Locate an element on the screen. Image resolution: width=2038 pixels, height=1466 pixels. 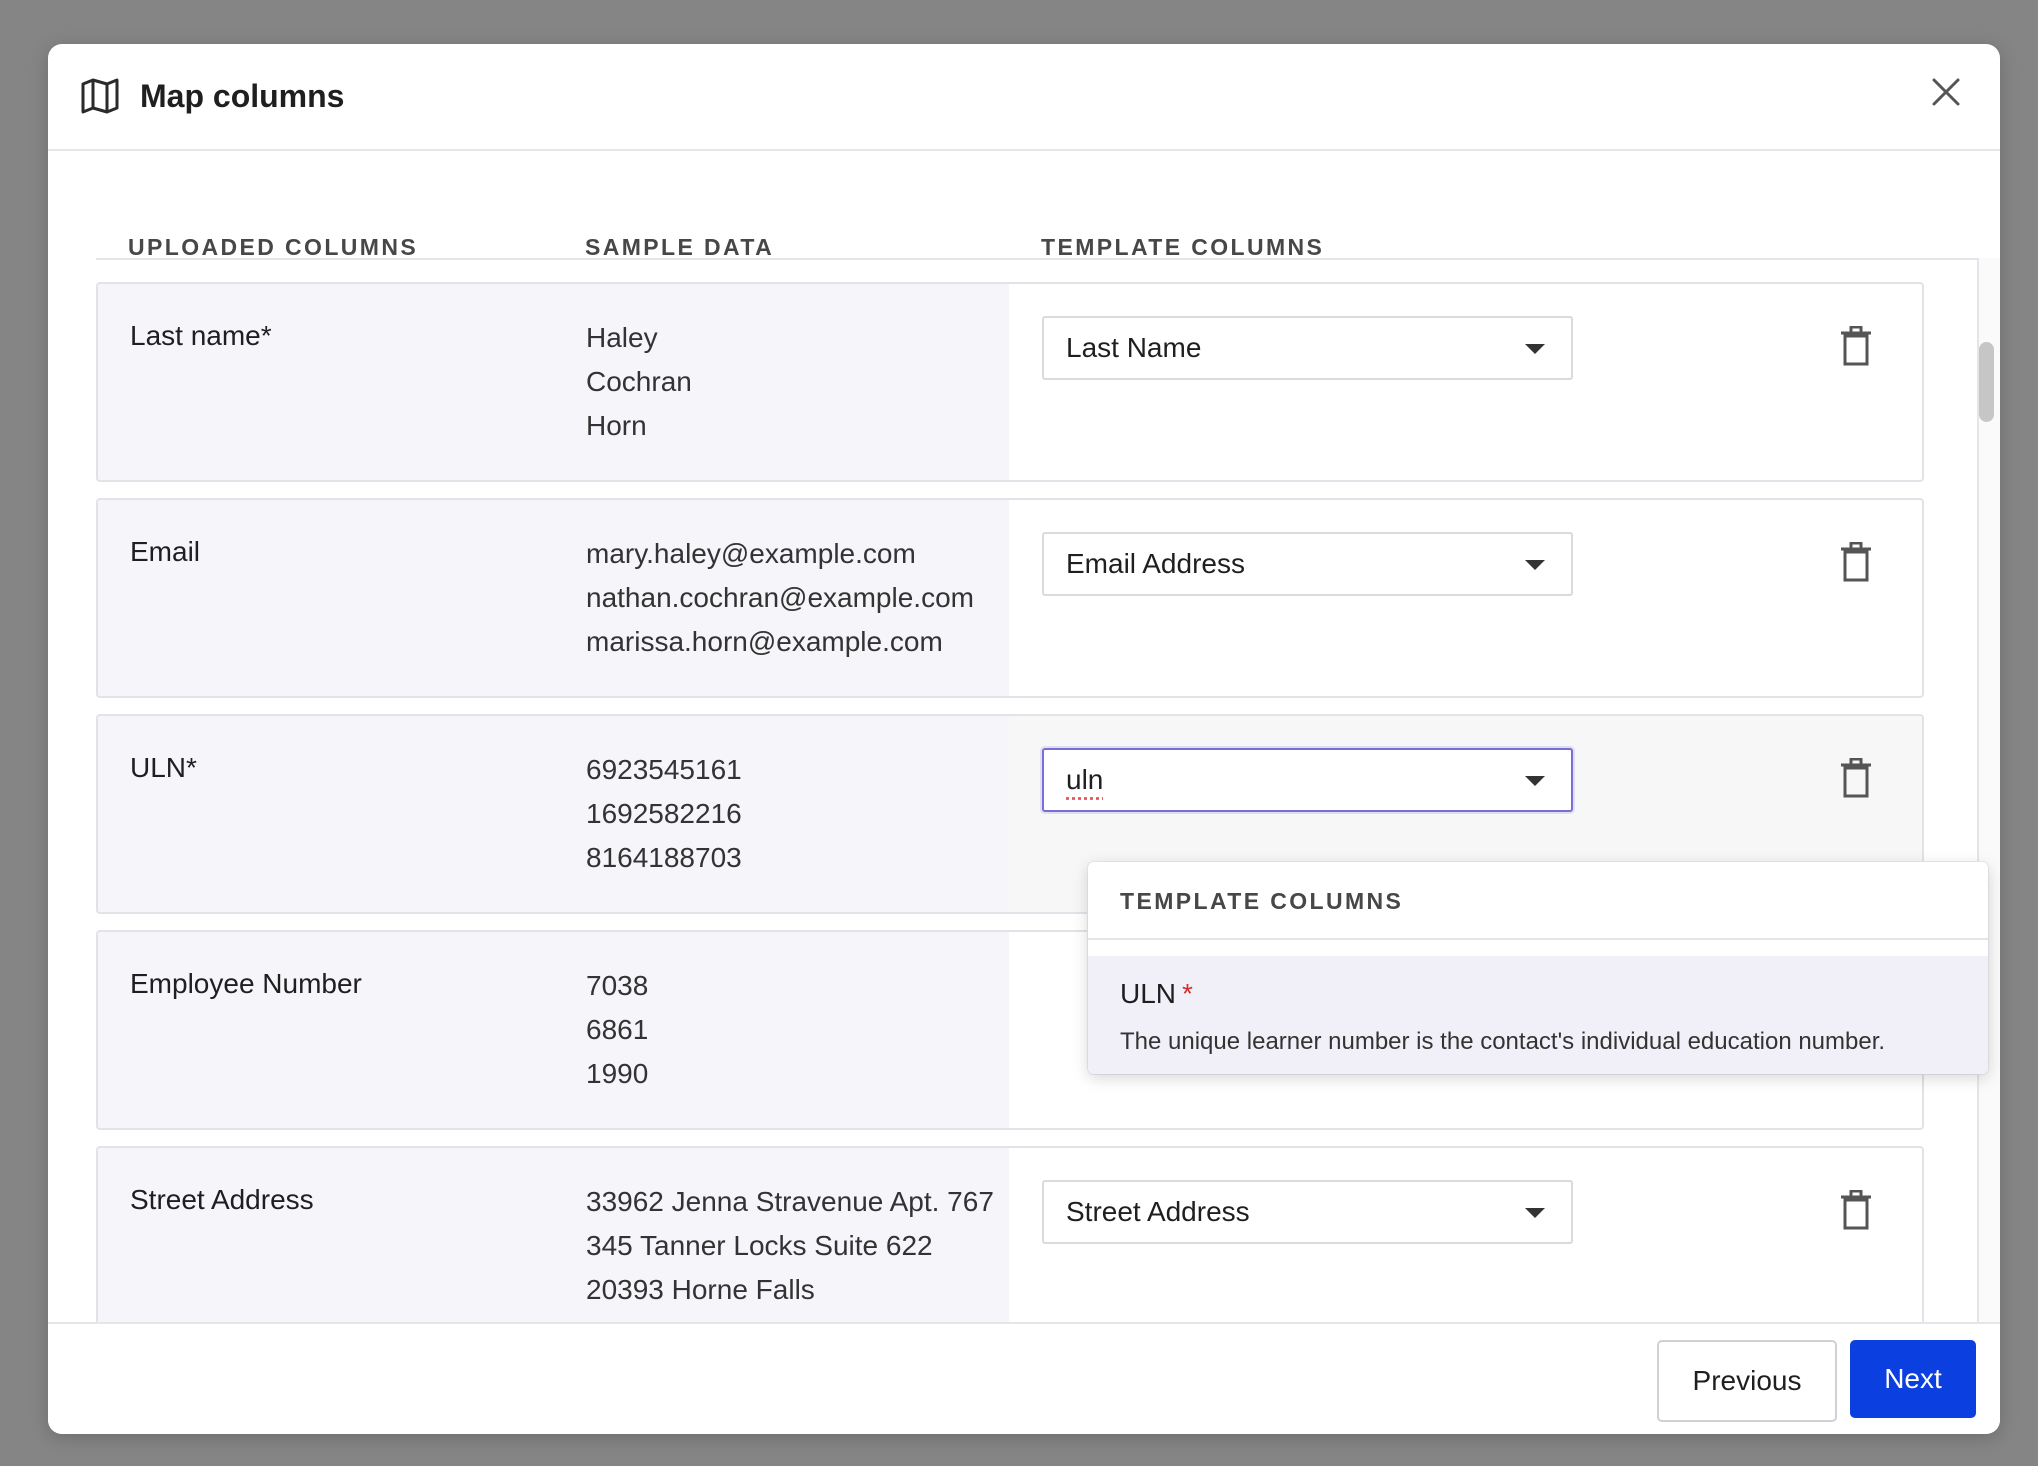
close-icon is located at coordinates (1946, 92).